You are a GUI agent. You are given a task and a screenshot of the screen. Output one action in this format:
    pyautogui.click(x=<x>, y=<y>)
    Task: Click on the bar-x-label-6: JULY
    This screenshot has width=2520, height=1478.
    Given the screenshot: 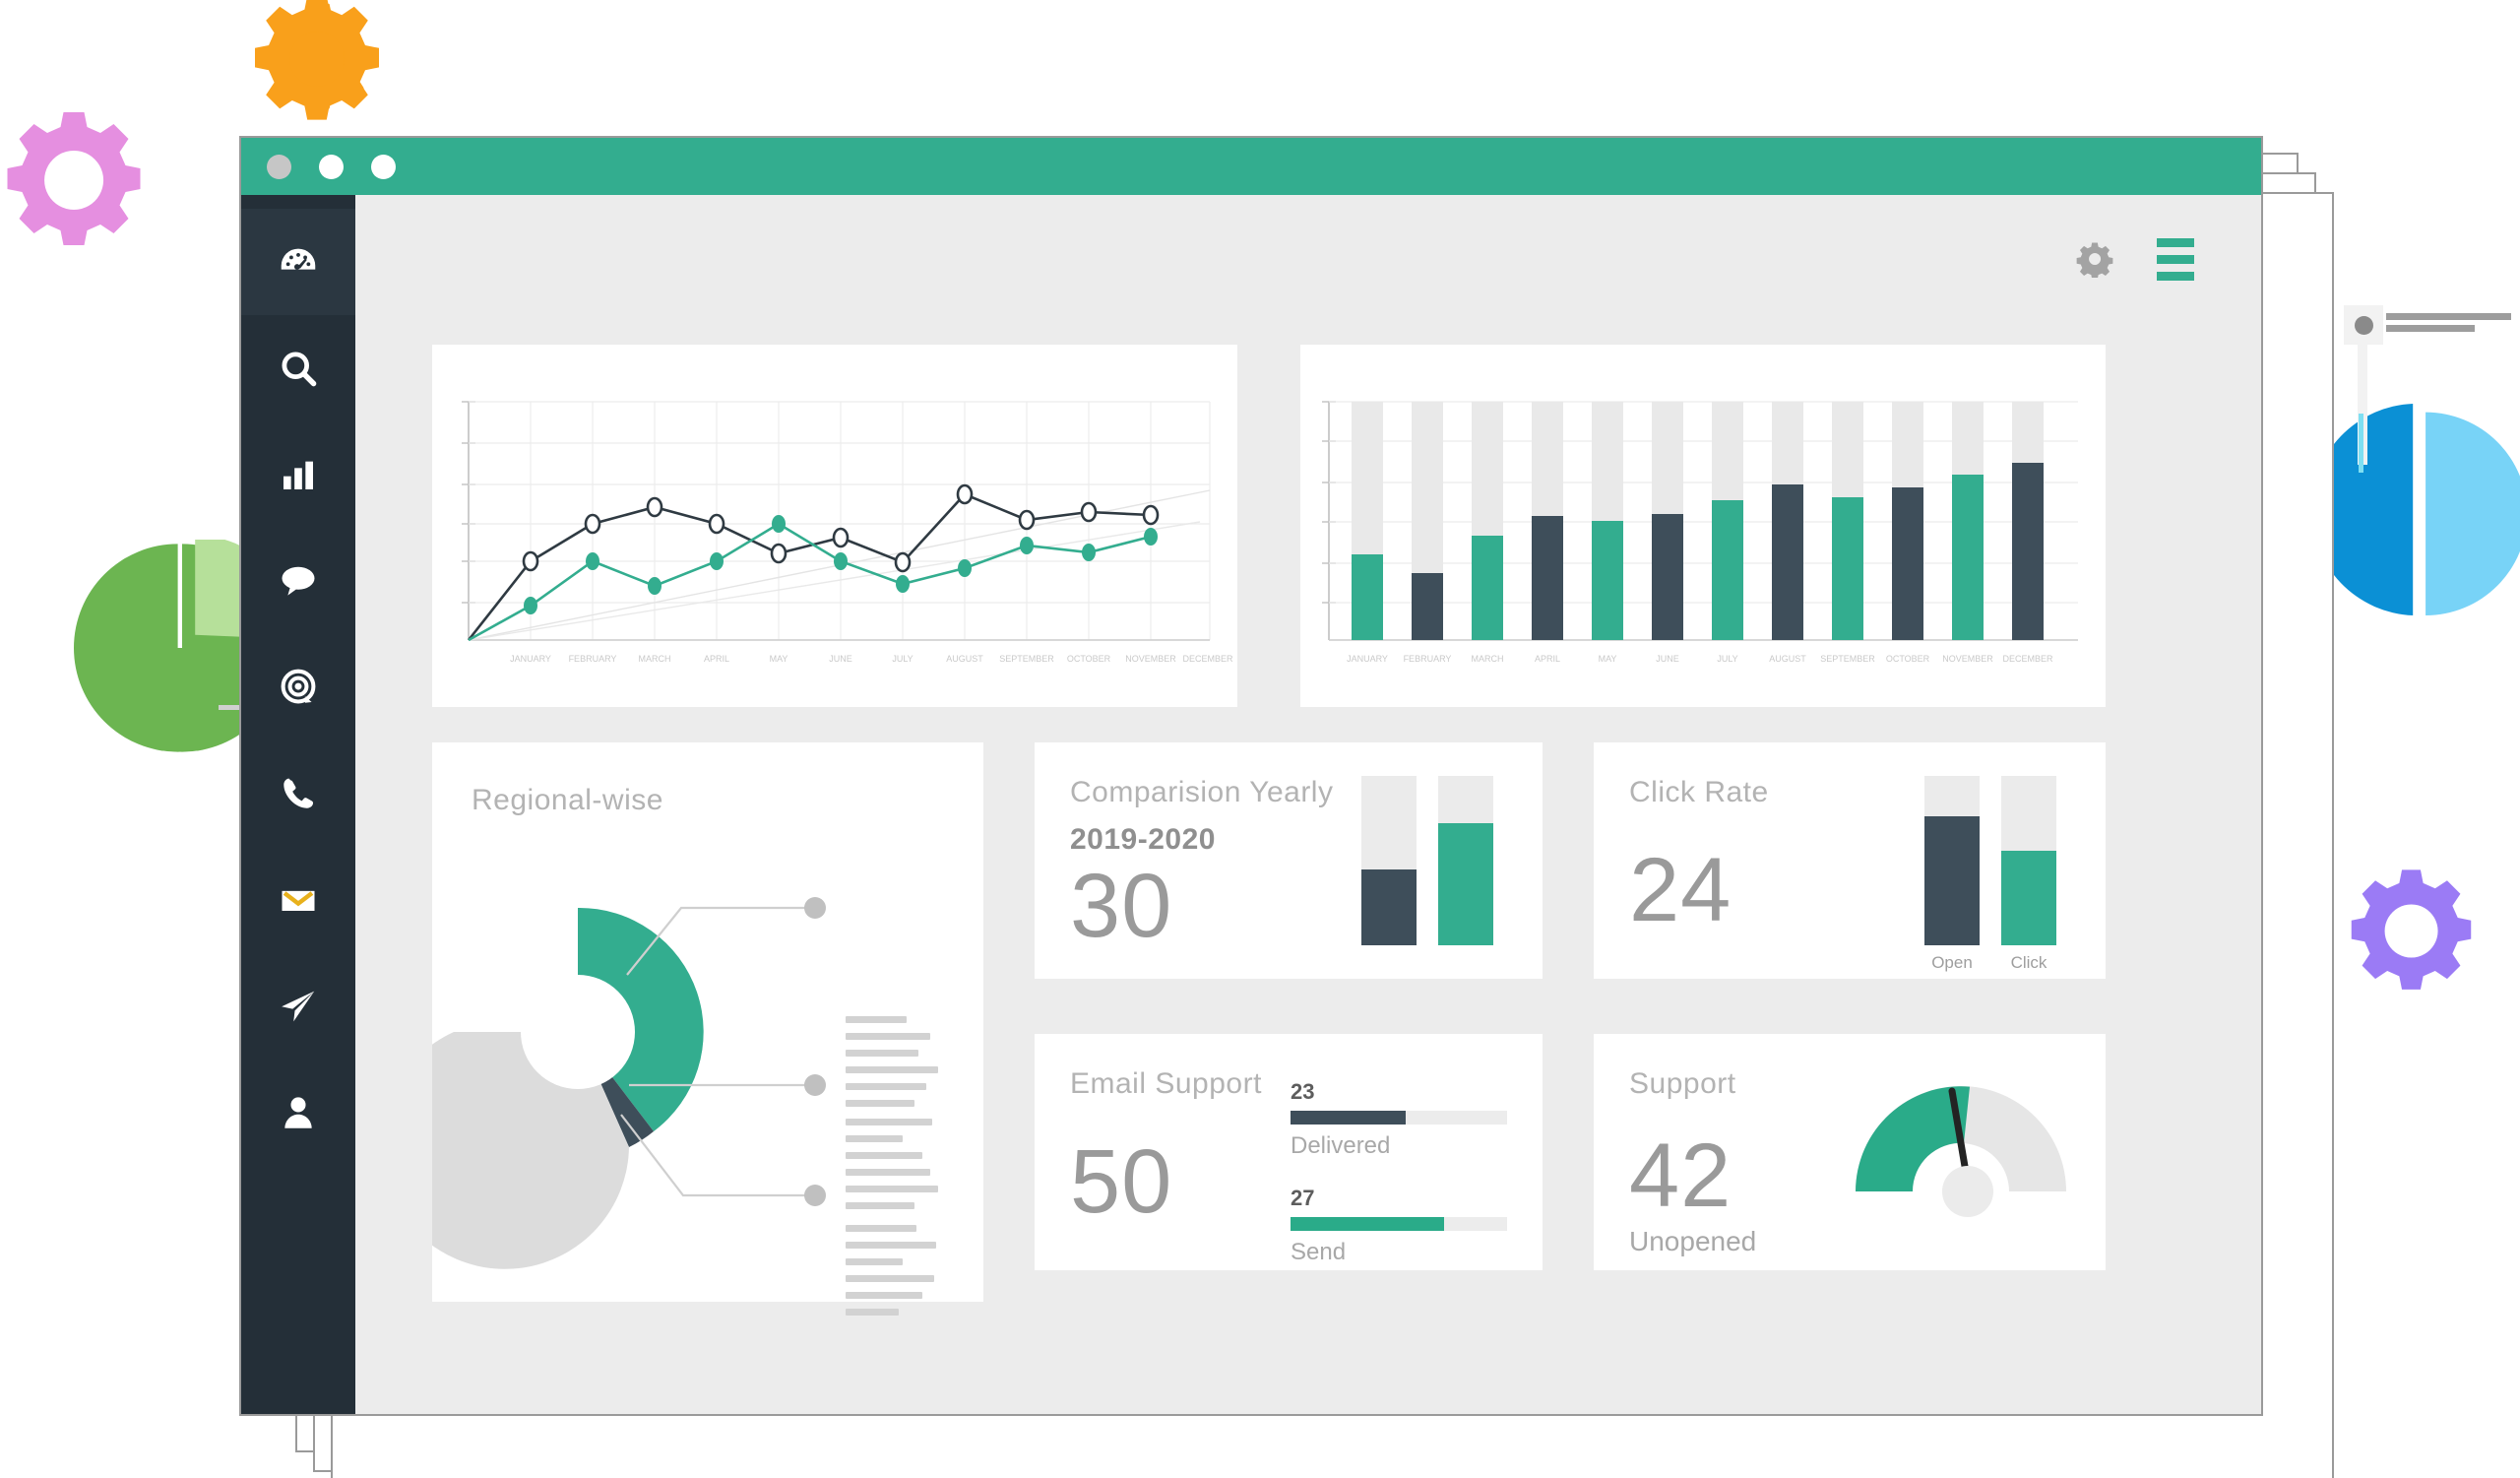 What is the action you would take?
    pyautogui.click(x=1727, y=659)
    